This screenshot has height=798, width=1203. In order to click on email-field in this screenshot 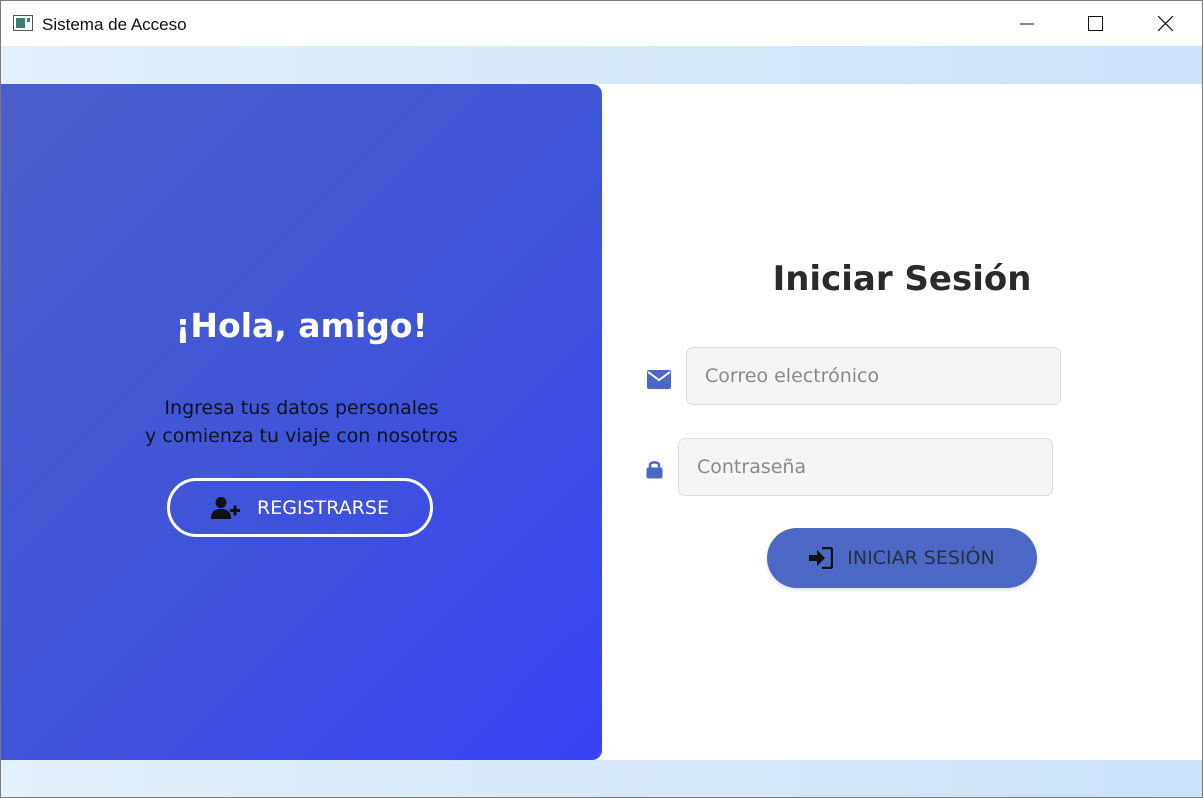, I will do `click(873, 376)`.